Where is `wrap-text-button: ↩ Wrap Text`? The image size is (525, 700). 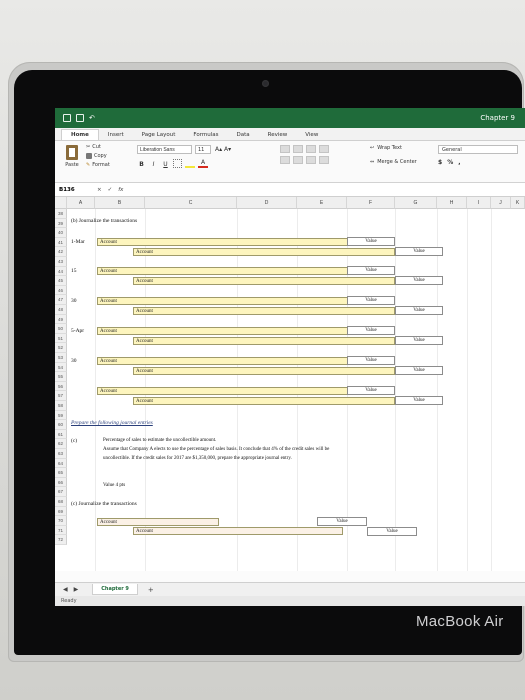 wrap-text-button: ↩ Wrap Text is located at coordinates (386, 148).